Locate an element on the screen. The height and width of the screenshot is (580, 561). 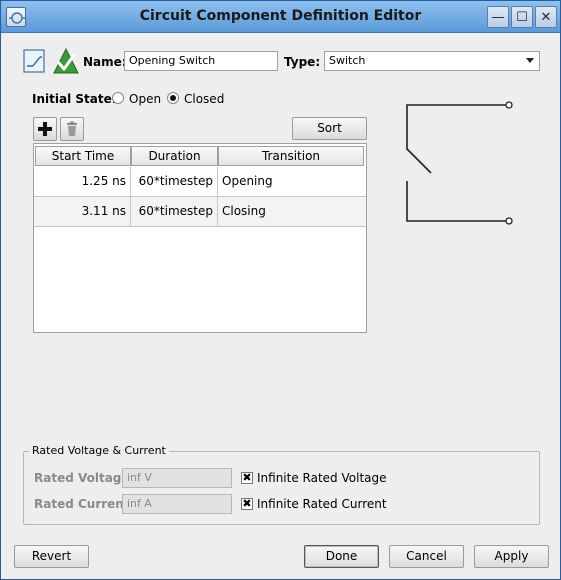
add-transition-button is located at coordinates (45, 129).